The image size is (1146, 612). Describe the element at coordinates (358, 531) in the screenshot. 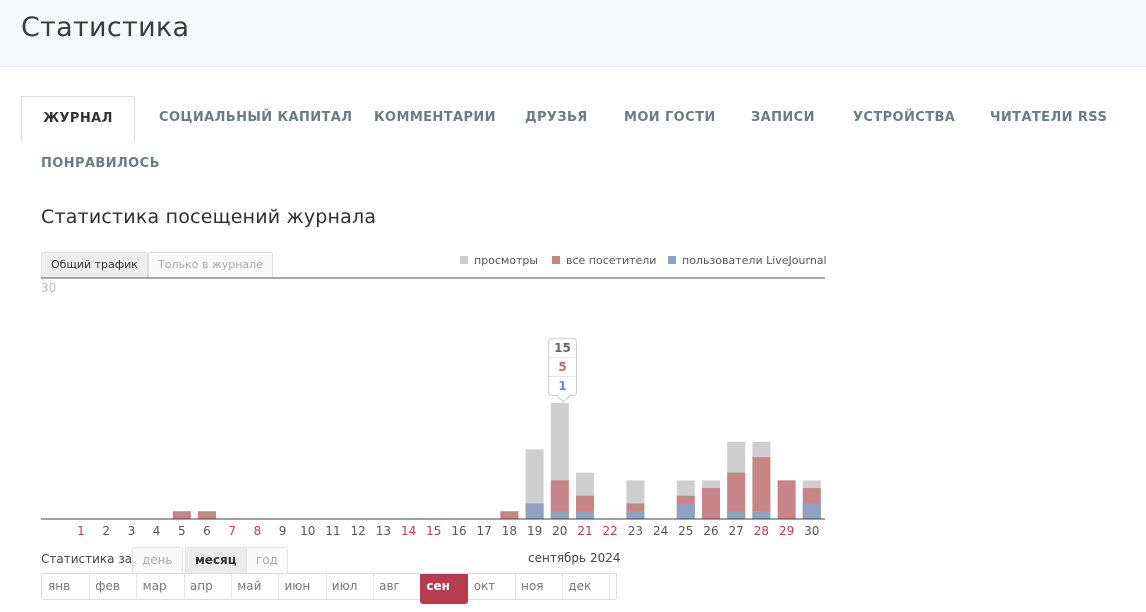

I see `x-tick-label-12: 12` at that location.